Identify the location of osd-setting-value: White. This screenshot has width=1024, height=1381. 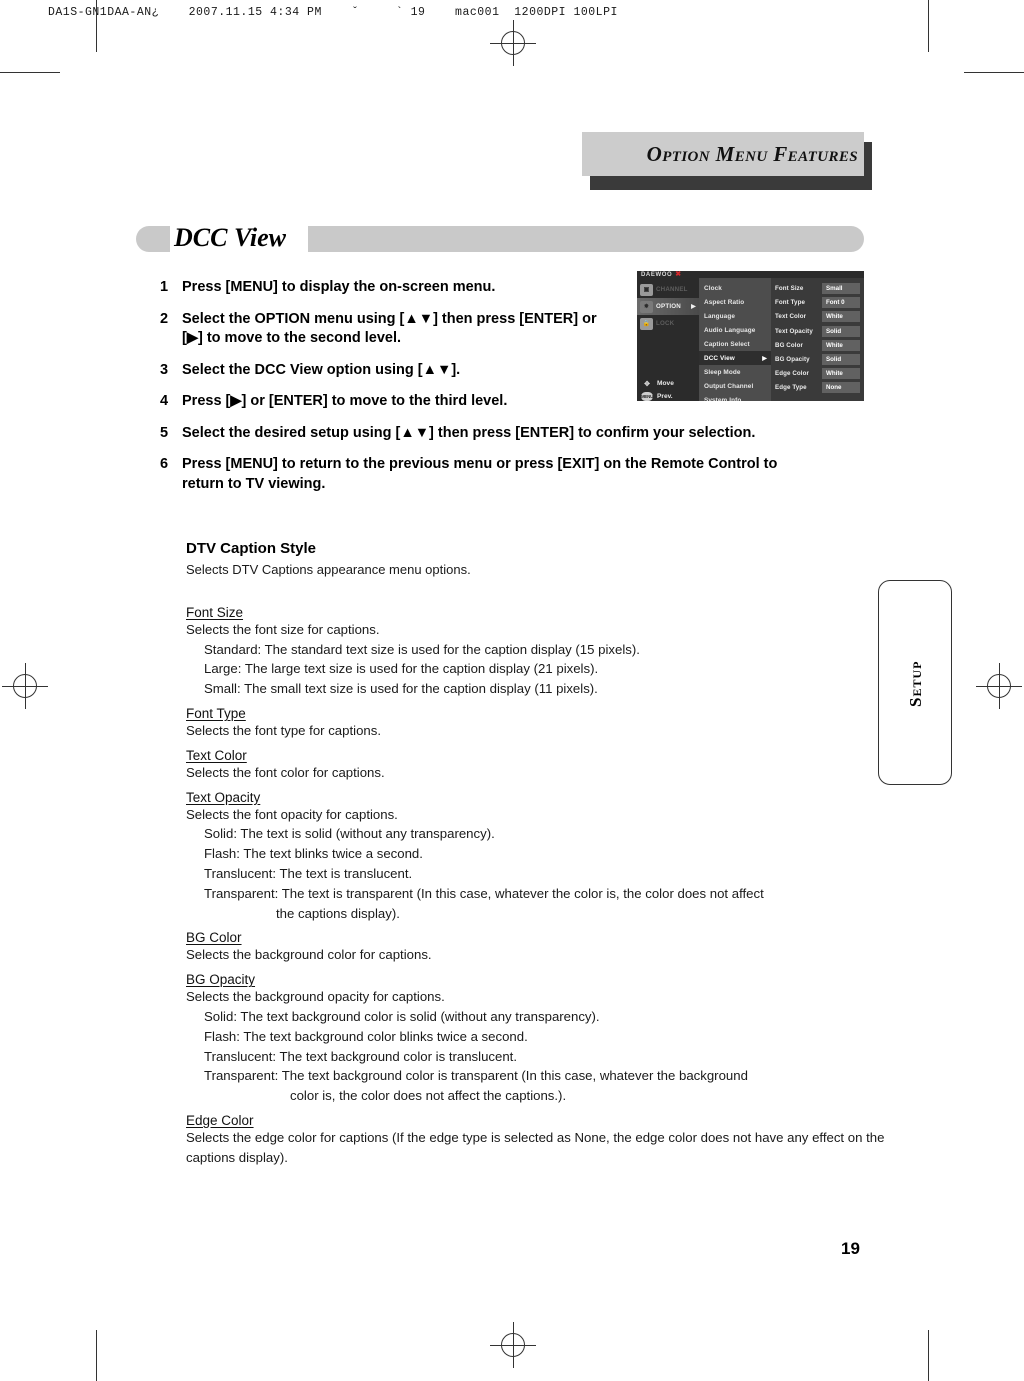
(841, 374).